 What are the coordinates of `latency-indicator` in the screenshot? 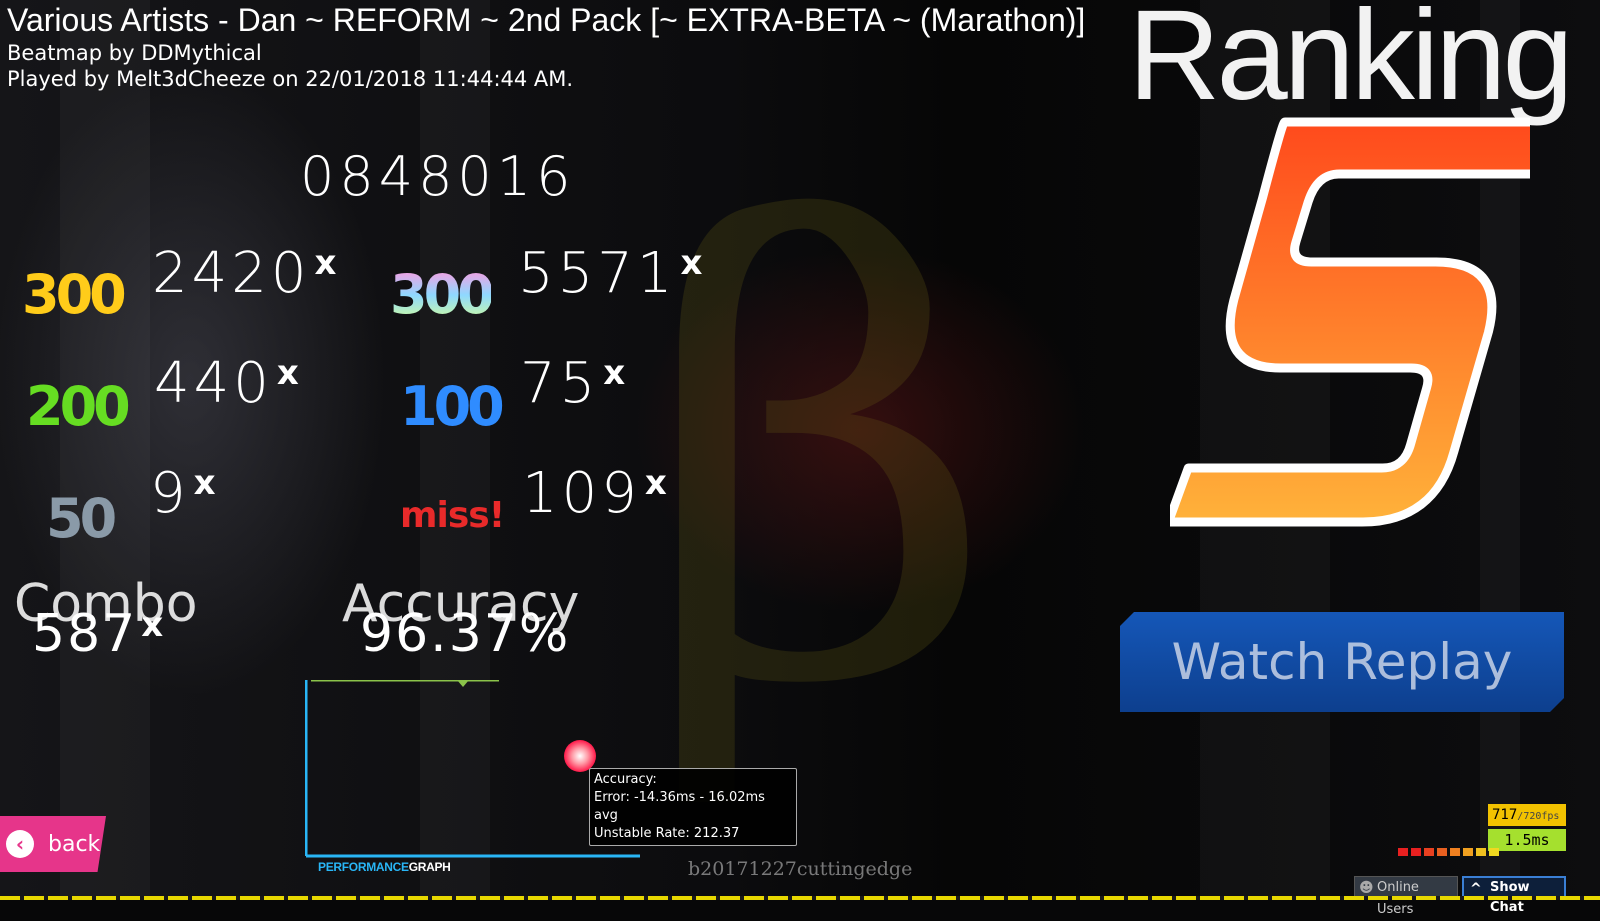 It's located at (1448, 852).